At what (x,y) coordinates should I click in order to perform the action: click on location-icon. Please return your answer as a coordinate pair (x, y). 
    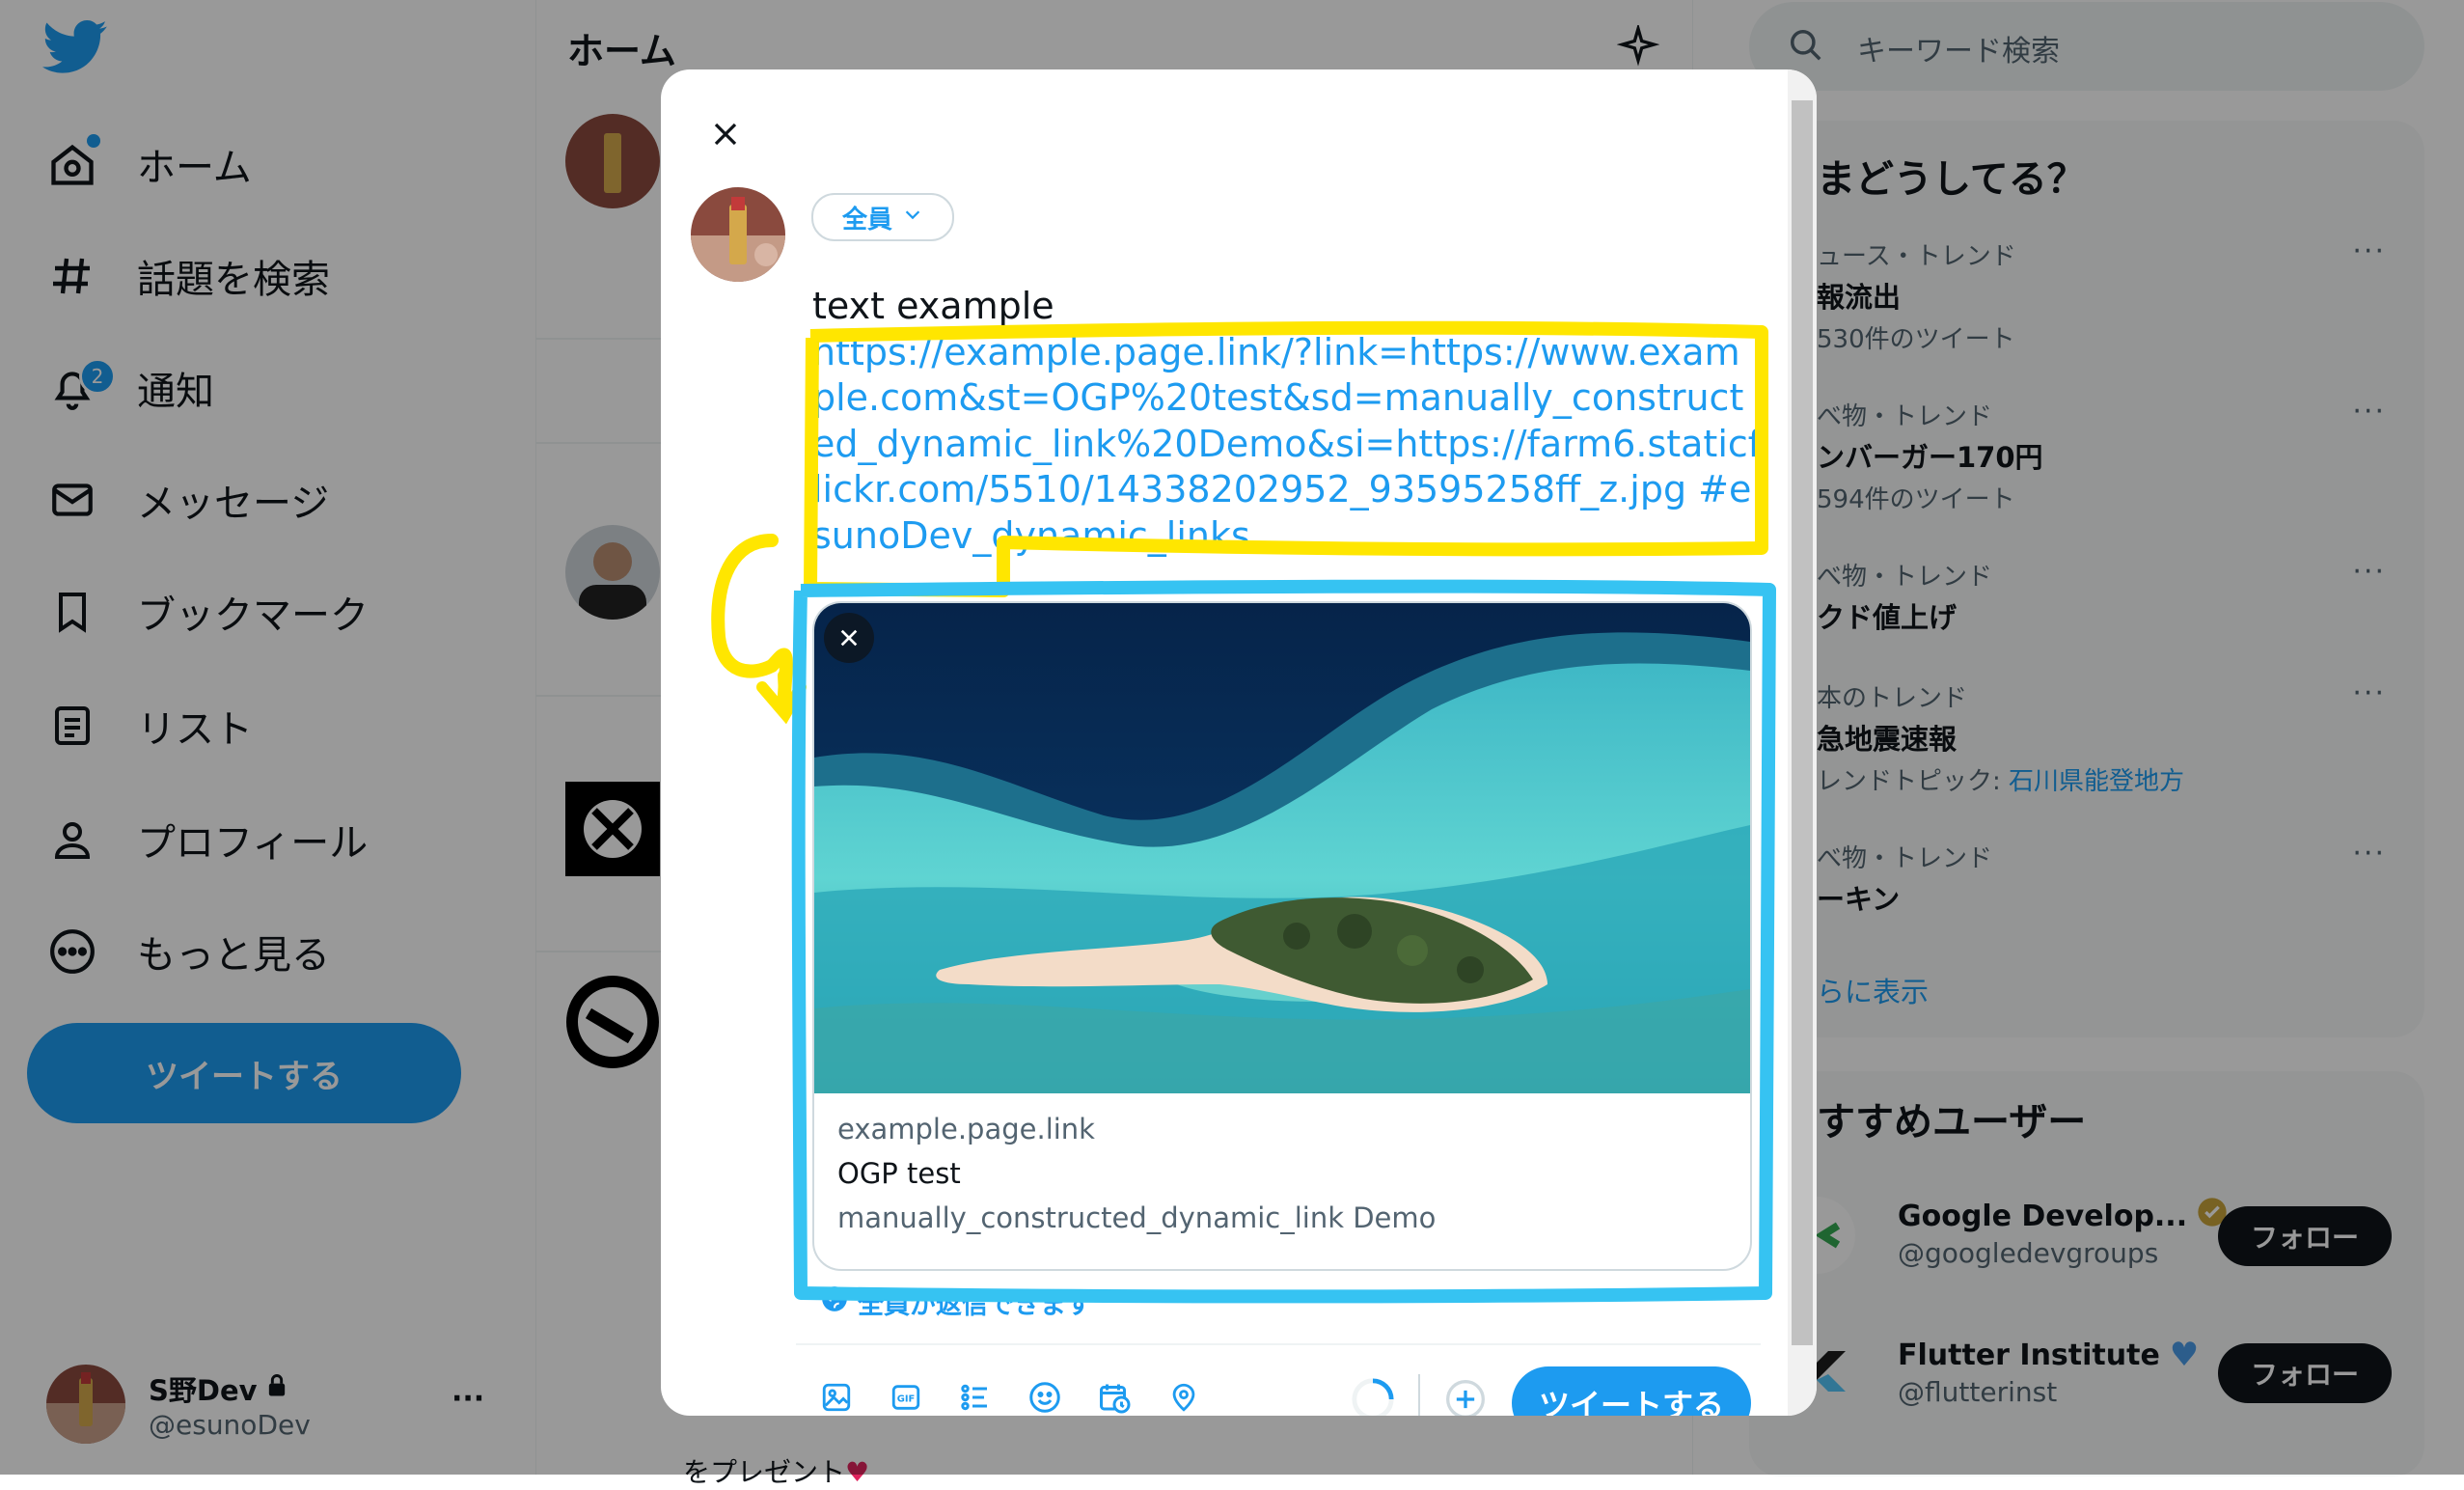
    Looking at the image, I should click on (1184, 1394).